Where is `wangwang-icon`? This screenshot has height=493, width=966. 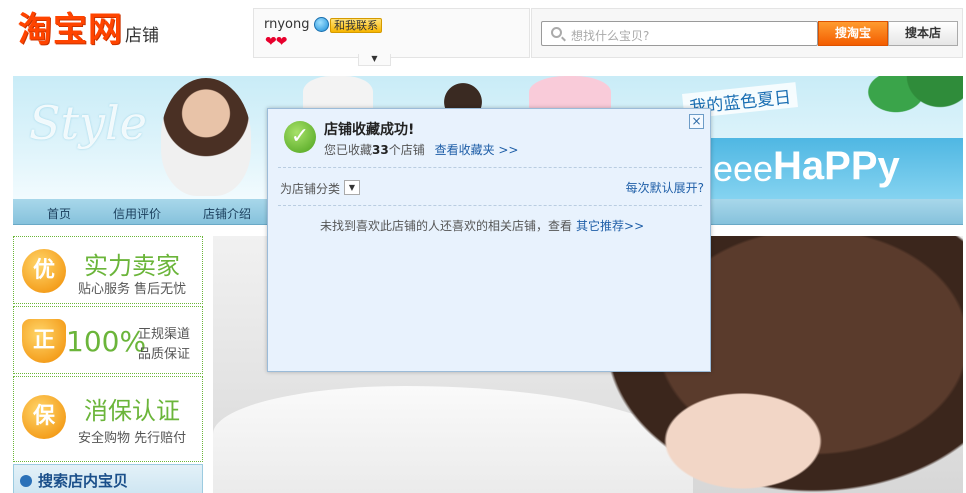
wangwang-icon is located at coordinates (321, 24).